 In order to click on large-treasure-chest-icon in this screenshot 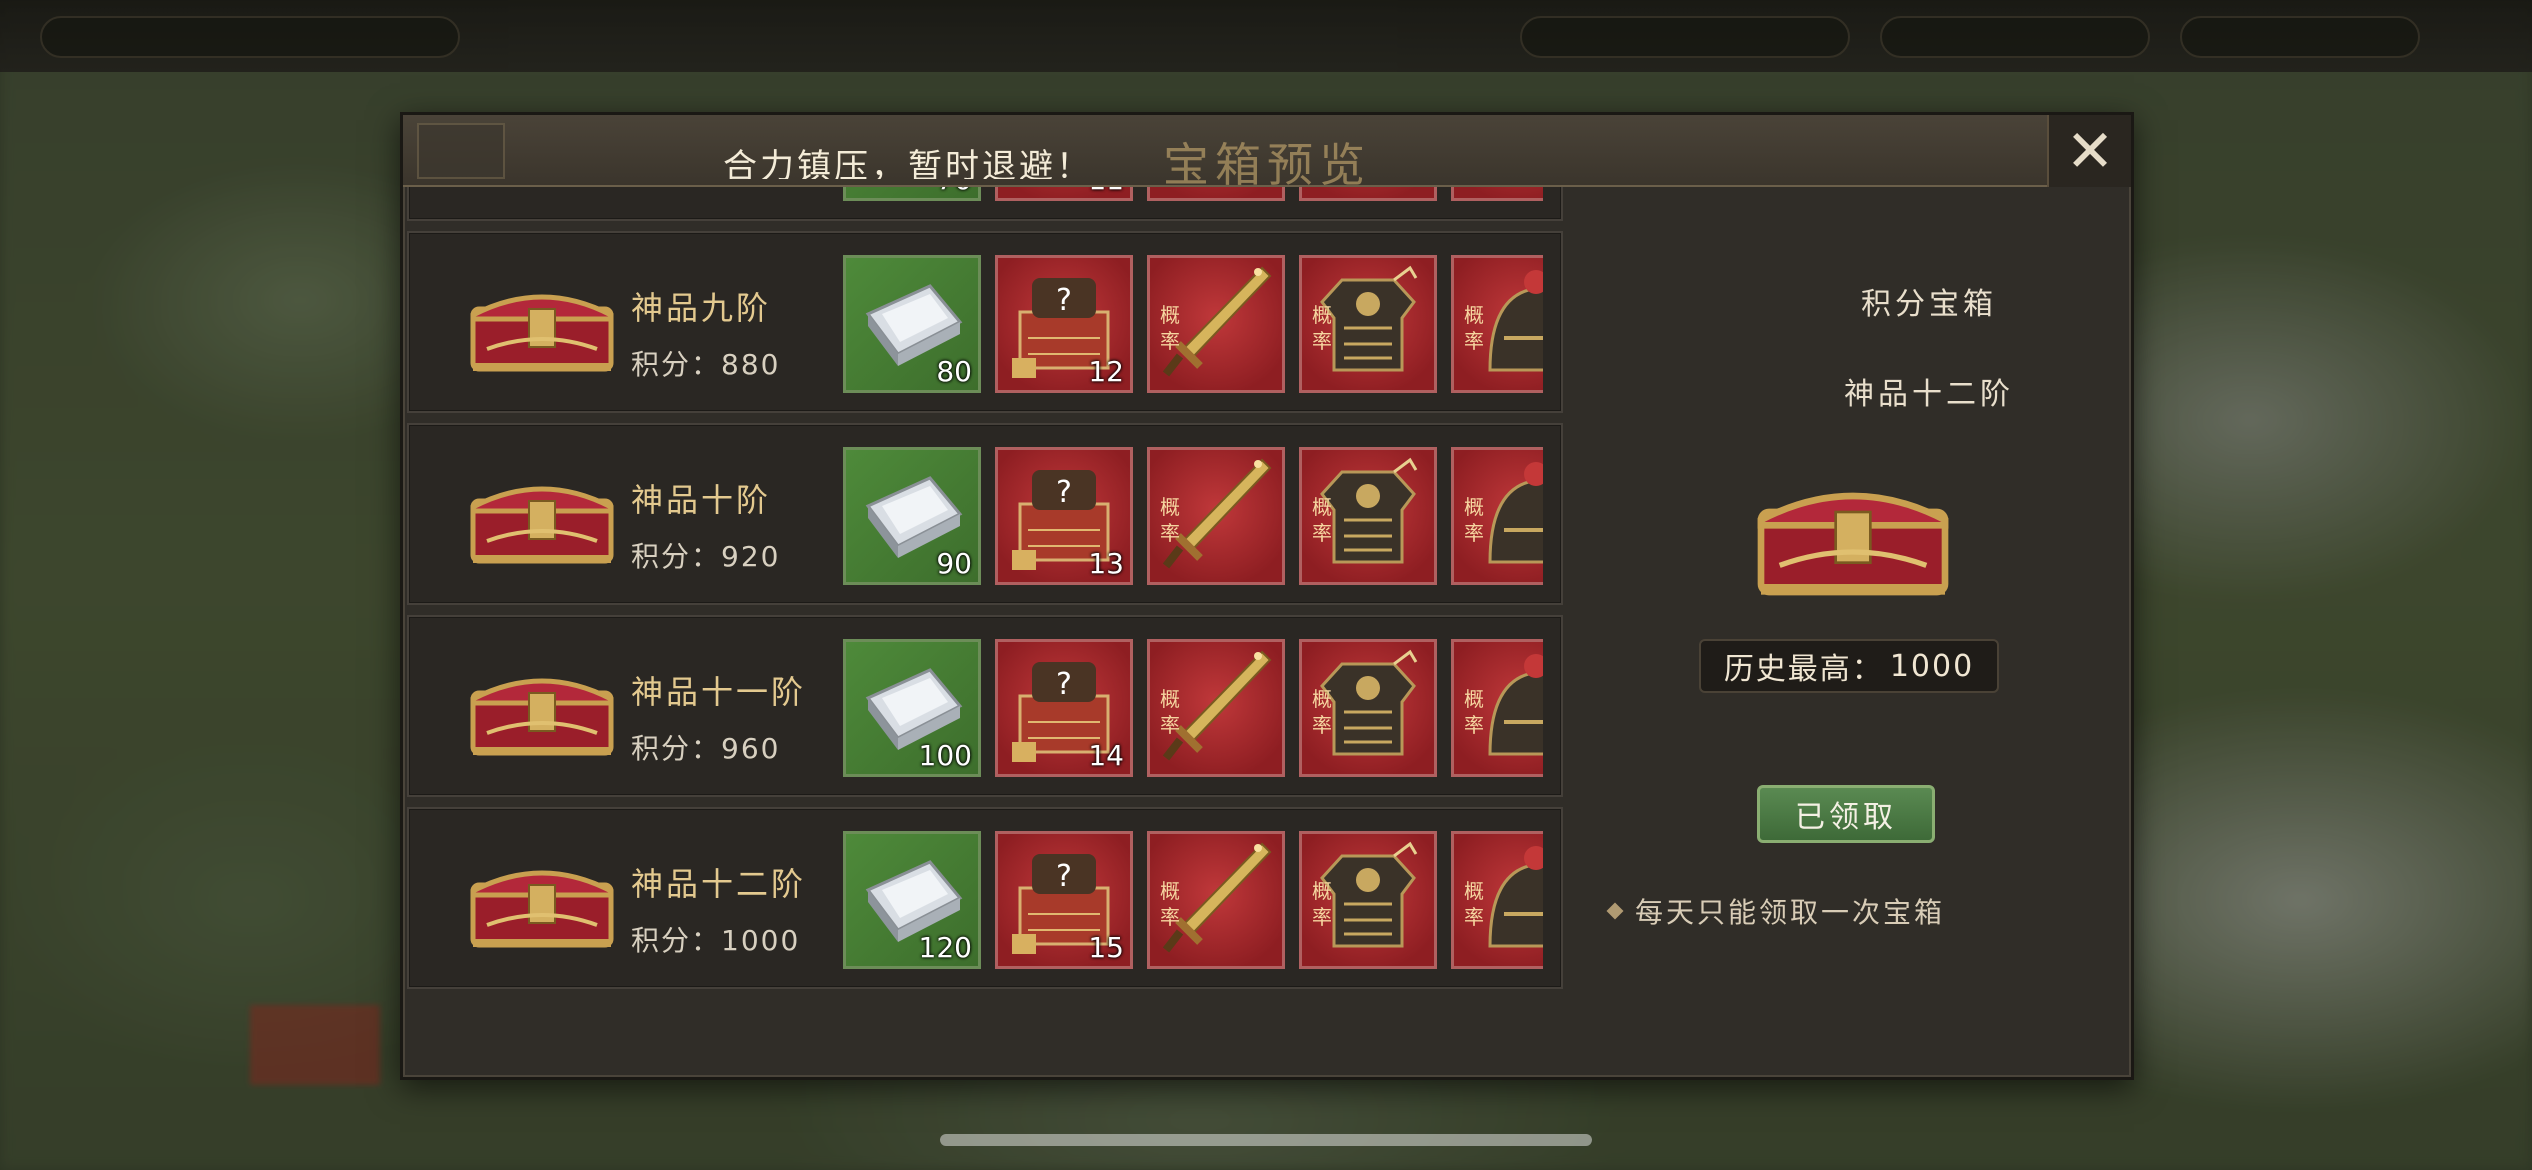, I will do `click(1853, 544)`.